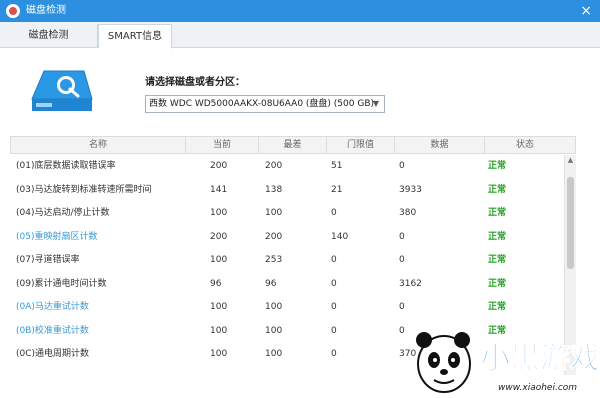  What do you see at coordinates (570, 223) in the screenshot?
I see `scroll-thumb` at bounding box center [570, 223].